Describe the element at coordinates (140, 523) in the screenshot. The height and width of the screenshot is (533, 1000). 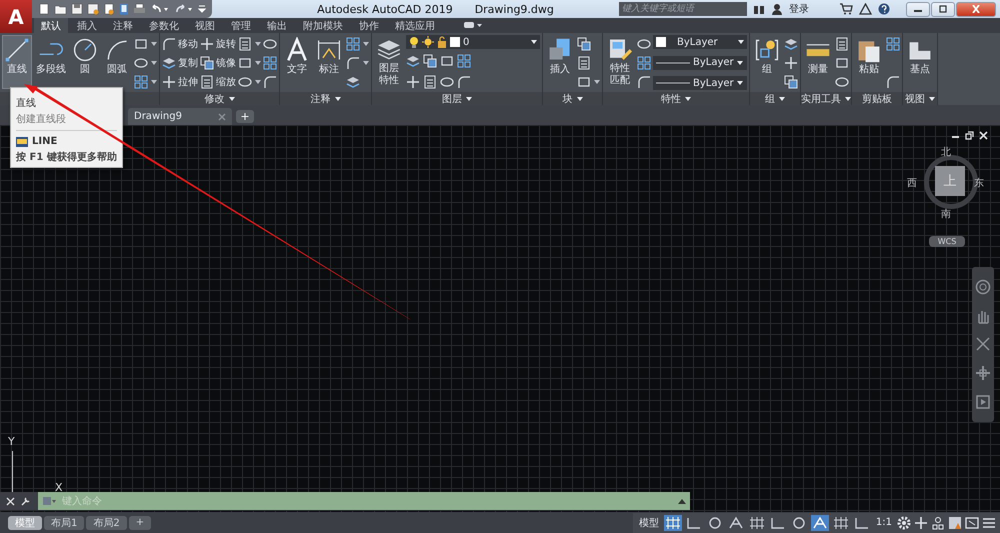
I see `new-layout-button: +` at that location.